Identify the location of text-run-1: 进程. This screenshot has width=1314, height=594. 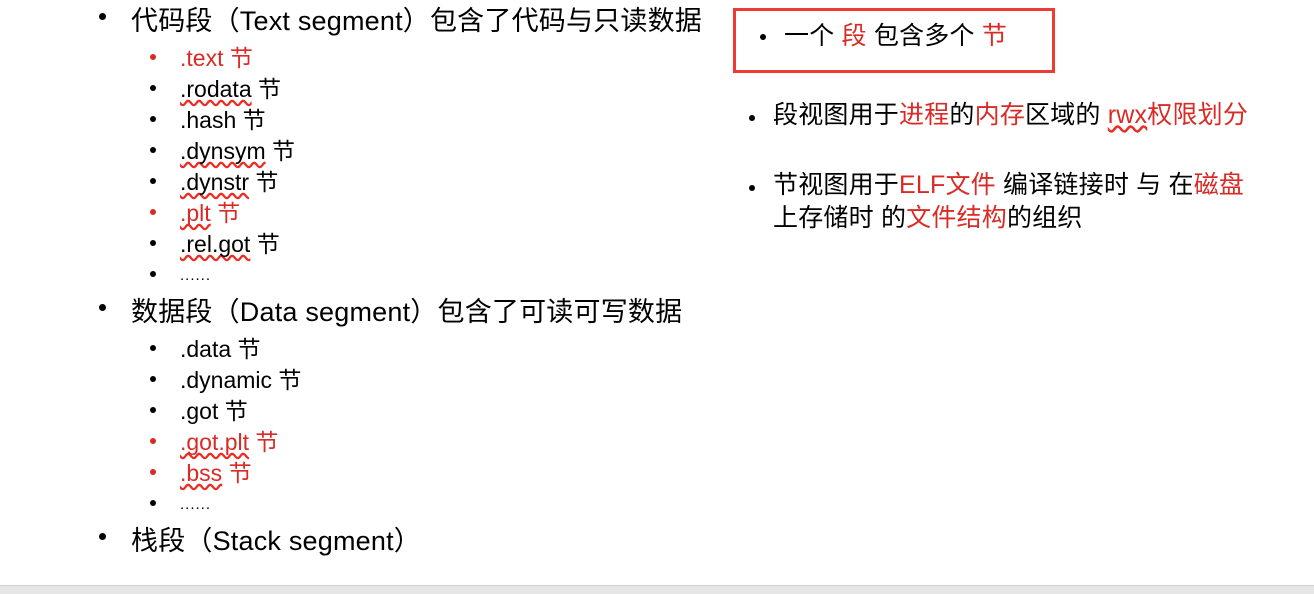
(924, 115).